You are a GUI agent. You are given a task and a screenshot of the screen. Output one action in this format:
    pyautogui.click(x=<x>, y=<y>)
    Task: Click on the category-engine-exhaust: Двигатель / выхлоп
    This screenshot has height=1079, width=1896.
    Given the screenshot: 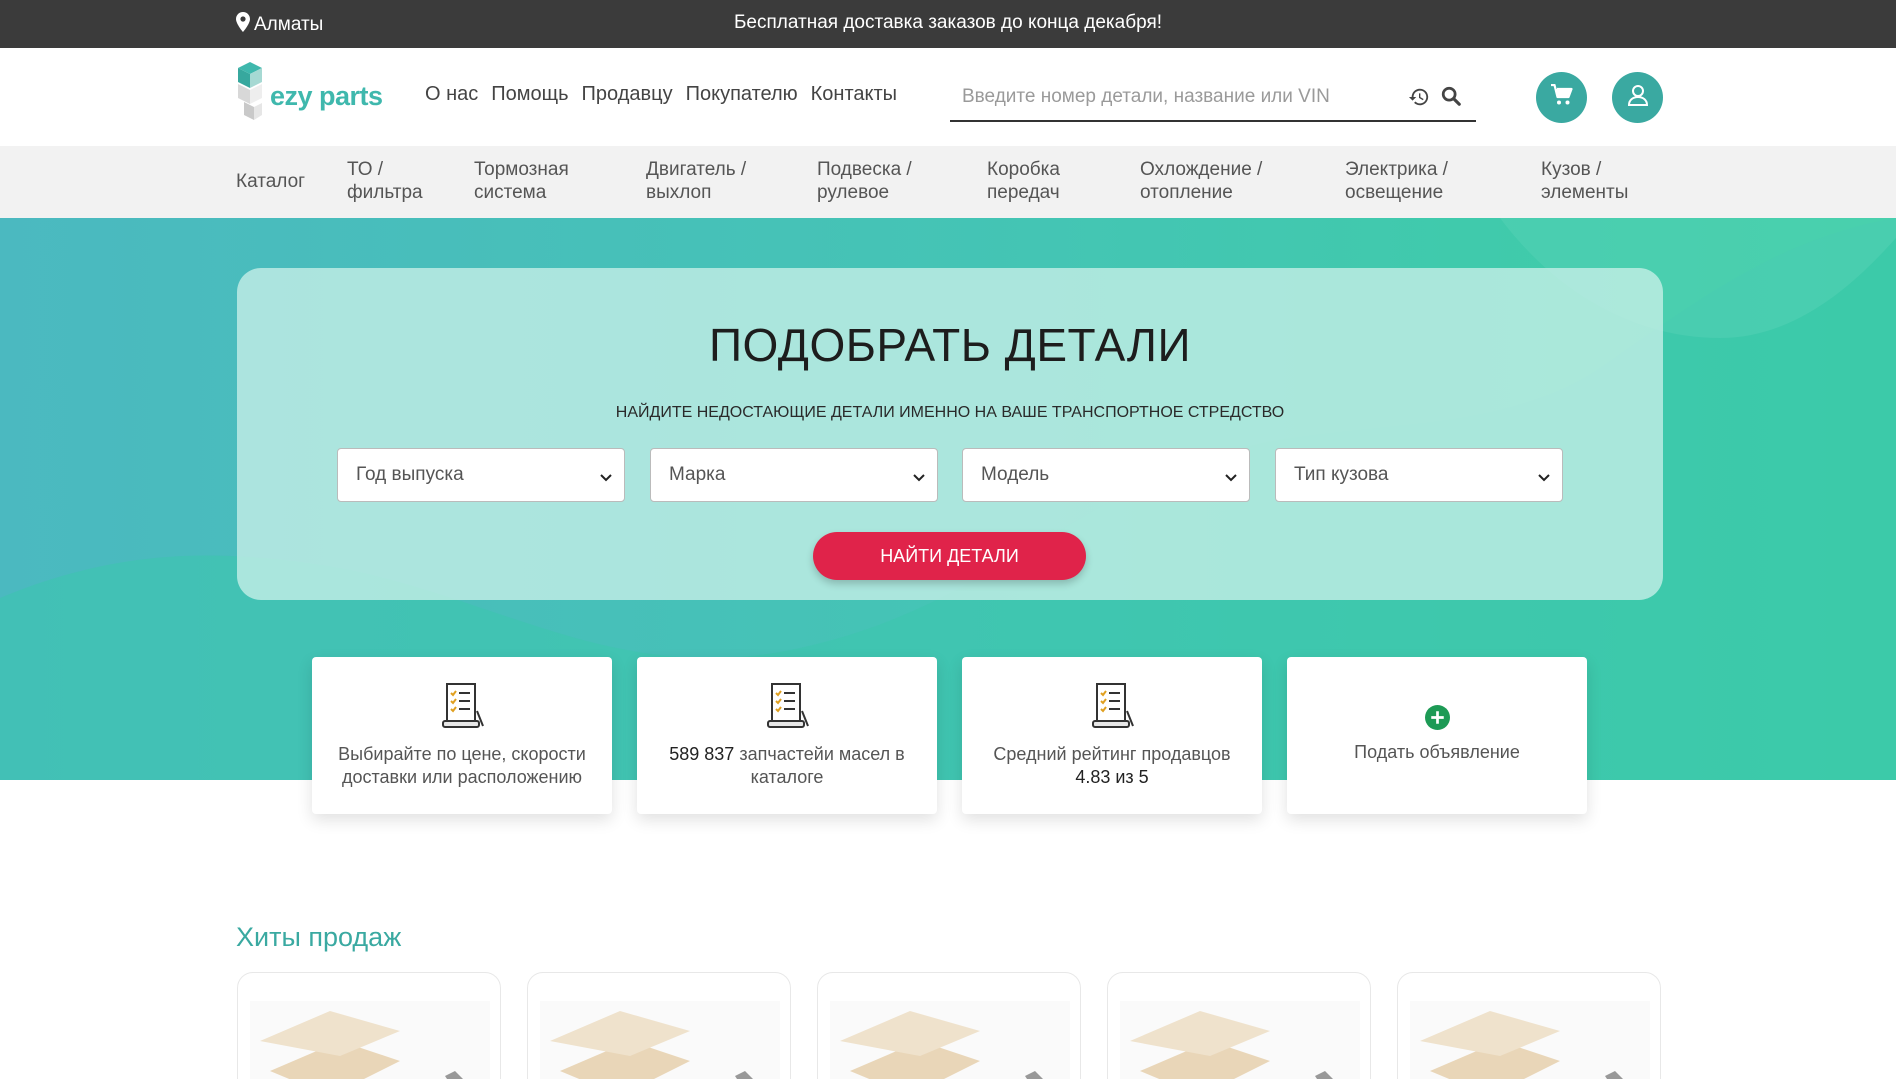 What is the action you would take?
    pyautogui.click(x=696, y=181)
    